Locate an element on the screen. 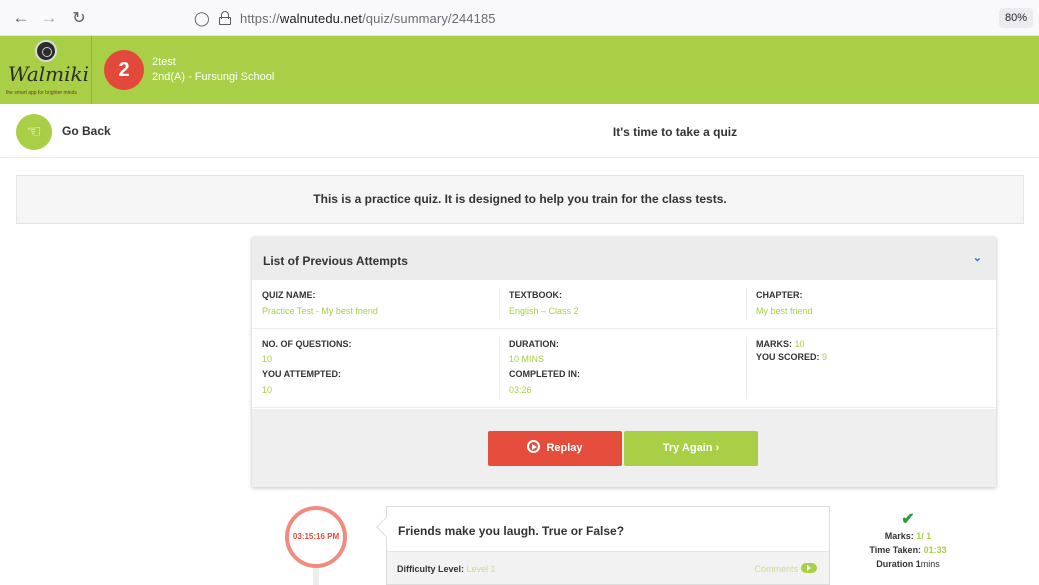  completed-label: COMPLETED IN: is located at coordinates (544, 374).